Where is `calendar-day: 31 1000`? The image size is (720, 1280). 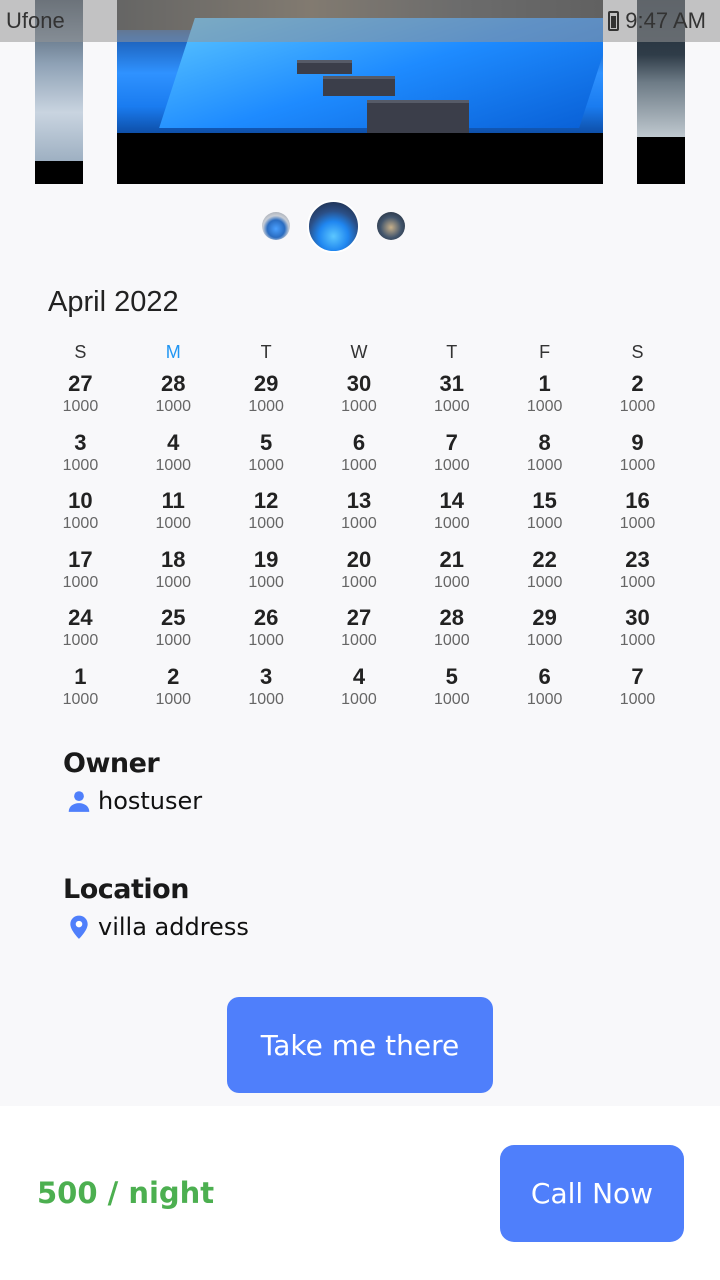 calendar-day: 31 1000 is located at coordinates (451, 399).